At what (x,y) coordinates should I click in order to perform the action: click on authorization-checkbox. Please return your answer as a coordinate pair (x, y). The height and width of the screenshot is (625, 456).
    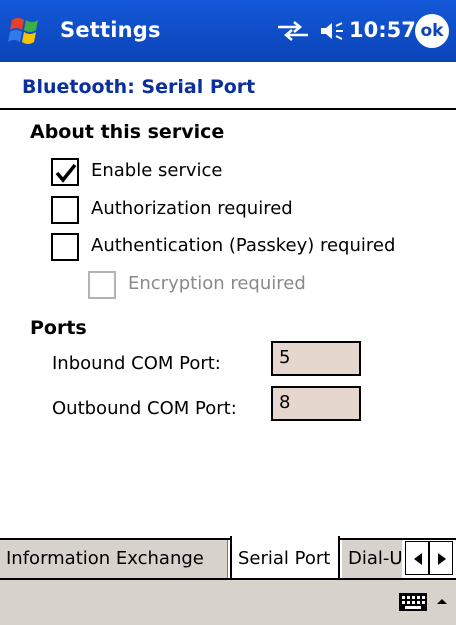
    Looking at the image, I should click on (65, 210).